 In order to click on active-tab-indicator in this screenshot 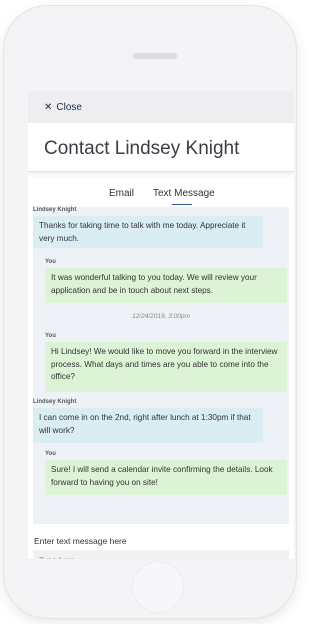, I will do `click(182, 204)`.